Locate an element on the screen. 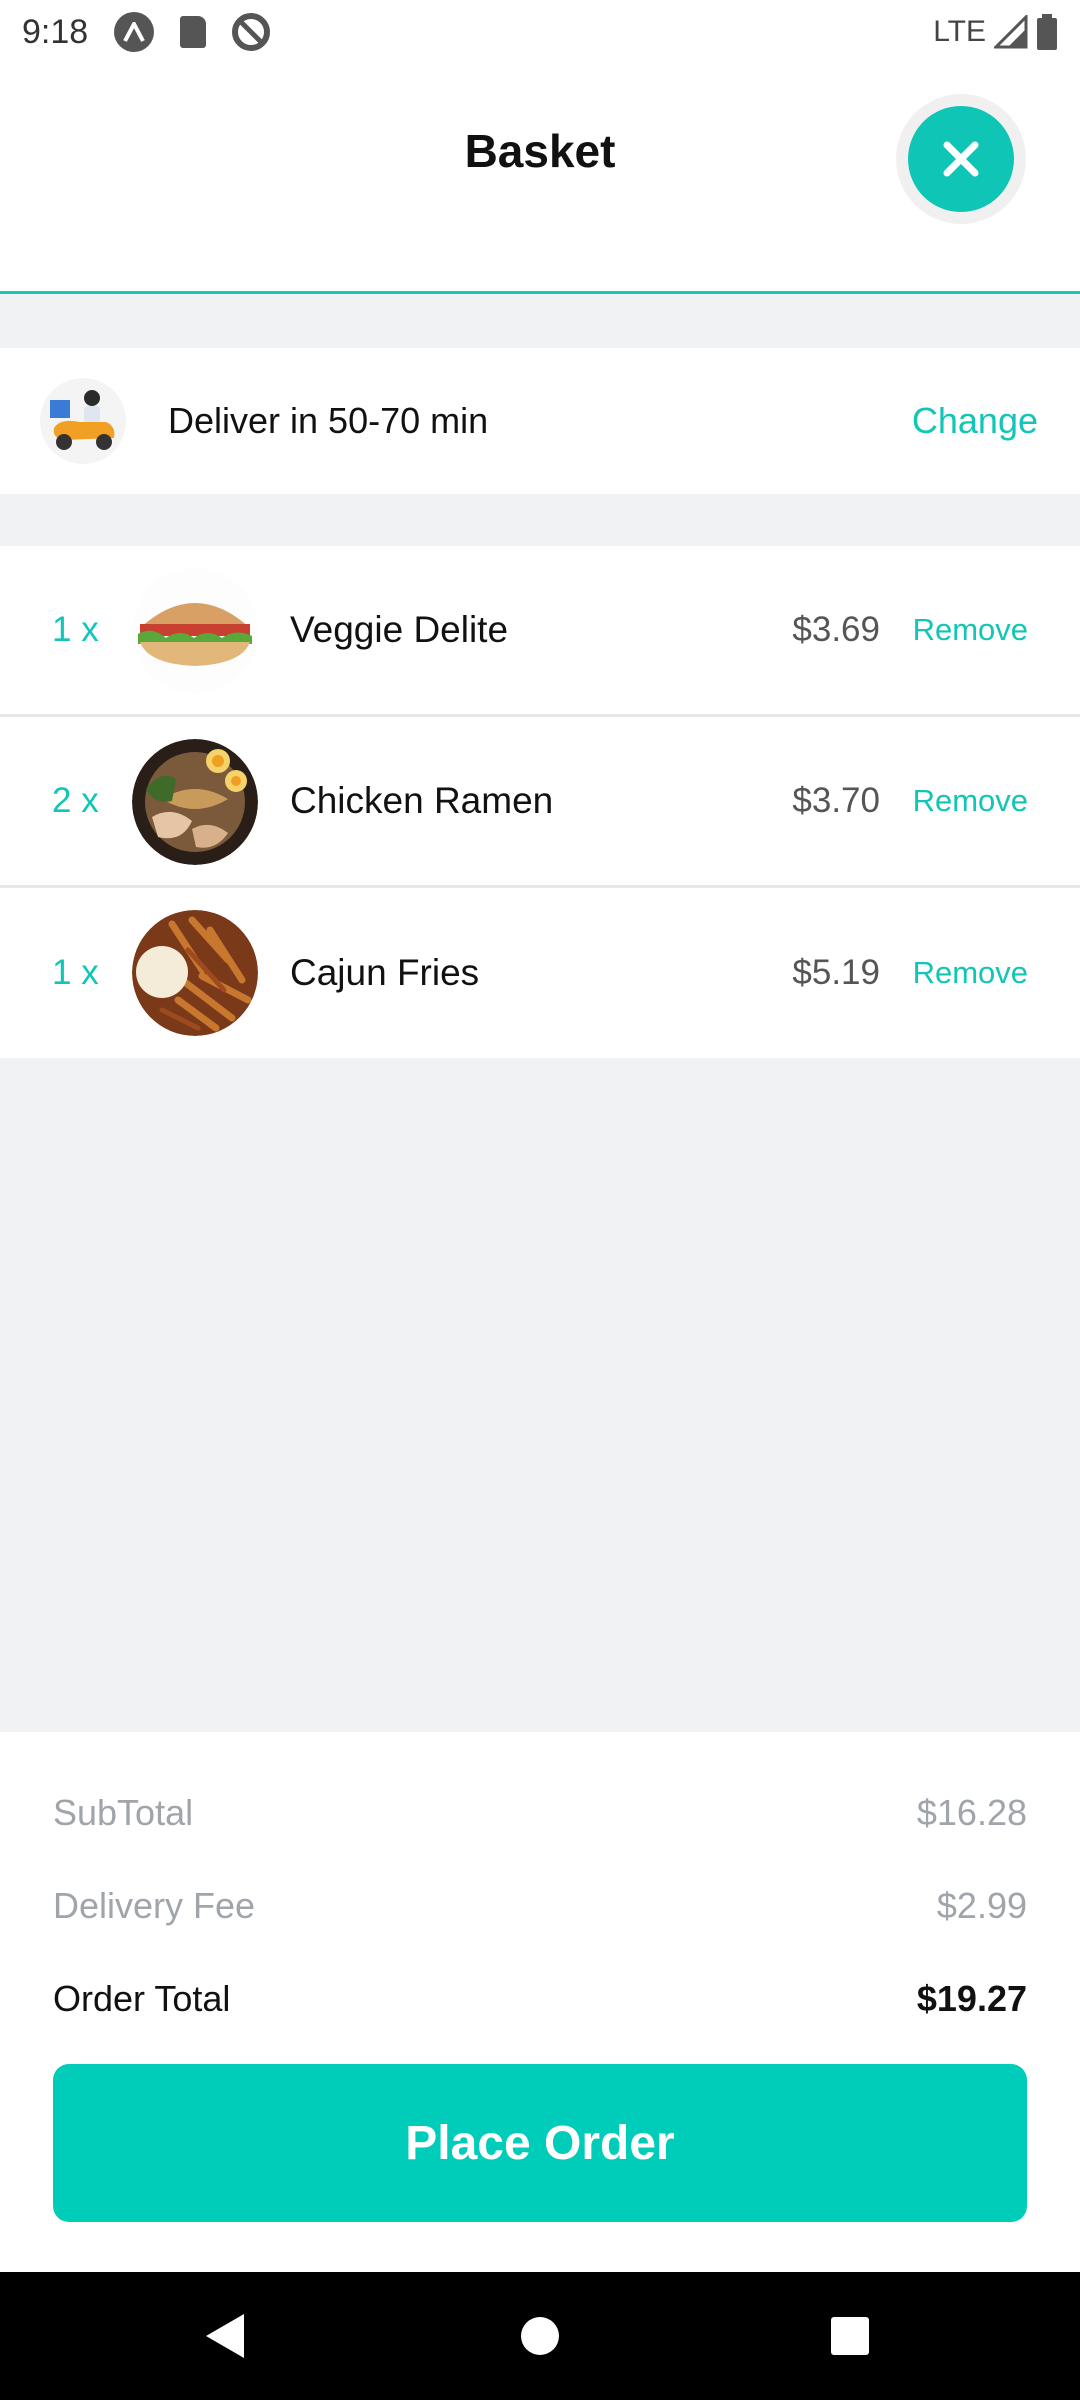 Image resolution: width=1080 pixels, height=2400 pixels. home-icon is located at coordinates (540, 2336).